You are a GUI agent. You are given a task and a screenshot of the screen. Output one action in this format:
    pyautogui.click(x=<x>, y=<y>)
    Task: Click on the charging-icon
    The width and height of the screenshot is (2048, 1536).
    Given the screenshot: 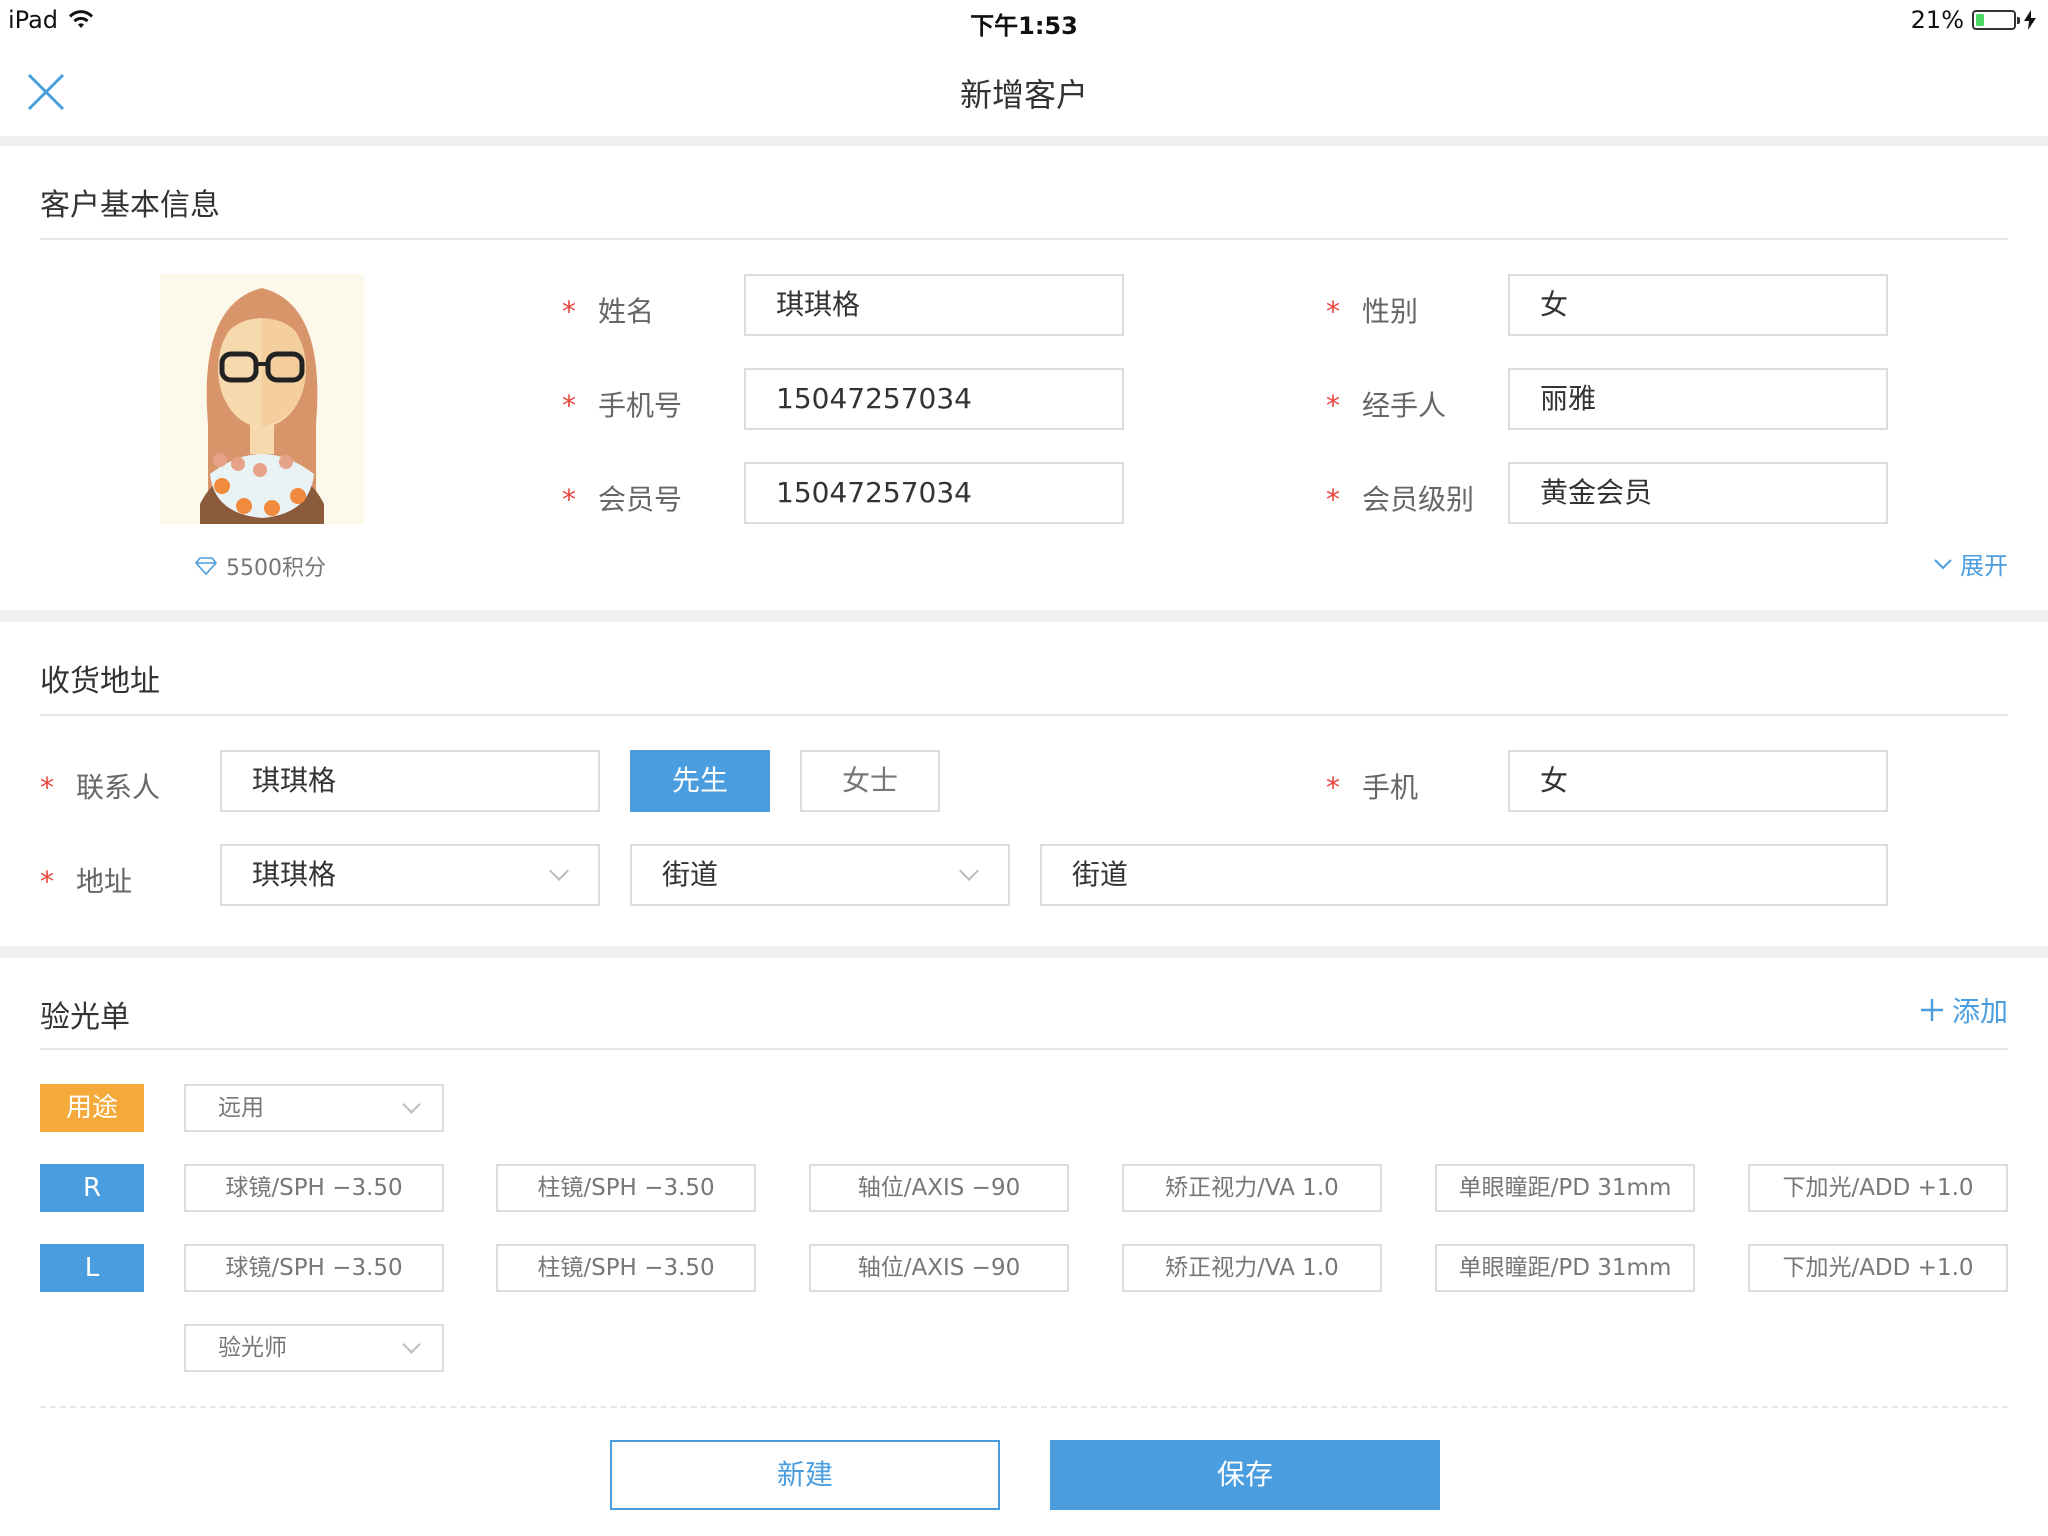 What is the action you would take?
    pyautogui.click(x=2030, y=20)
    